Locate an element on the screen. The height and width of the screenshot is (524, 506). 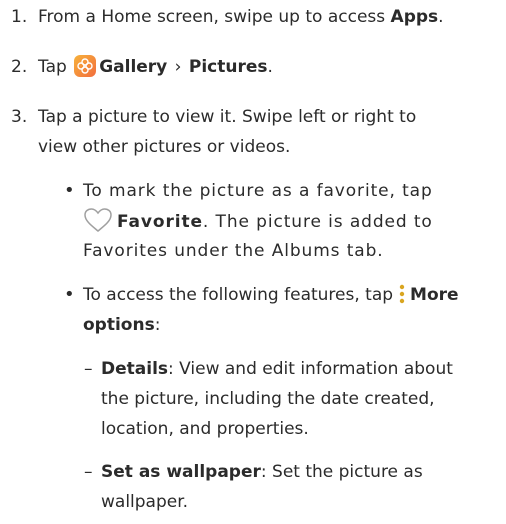
more-label: More is located at coordinates (434, 295).